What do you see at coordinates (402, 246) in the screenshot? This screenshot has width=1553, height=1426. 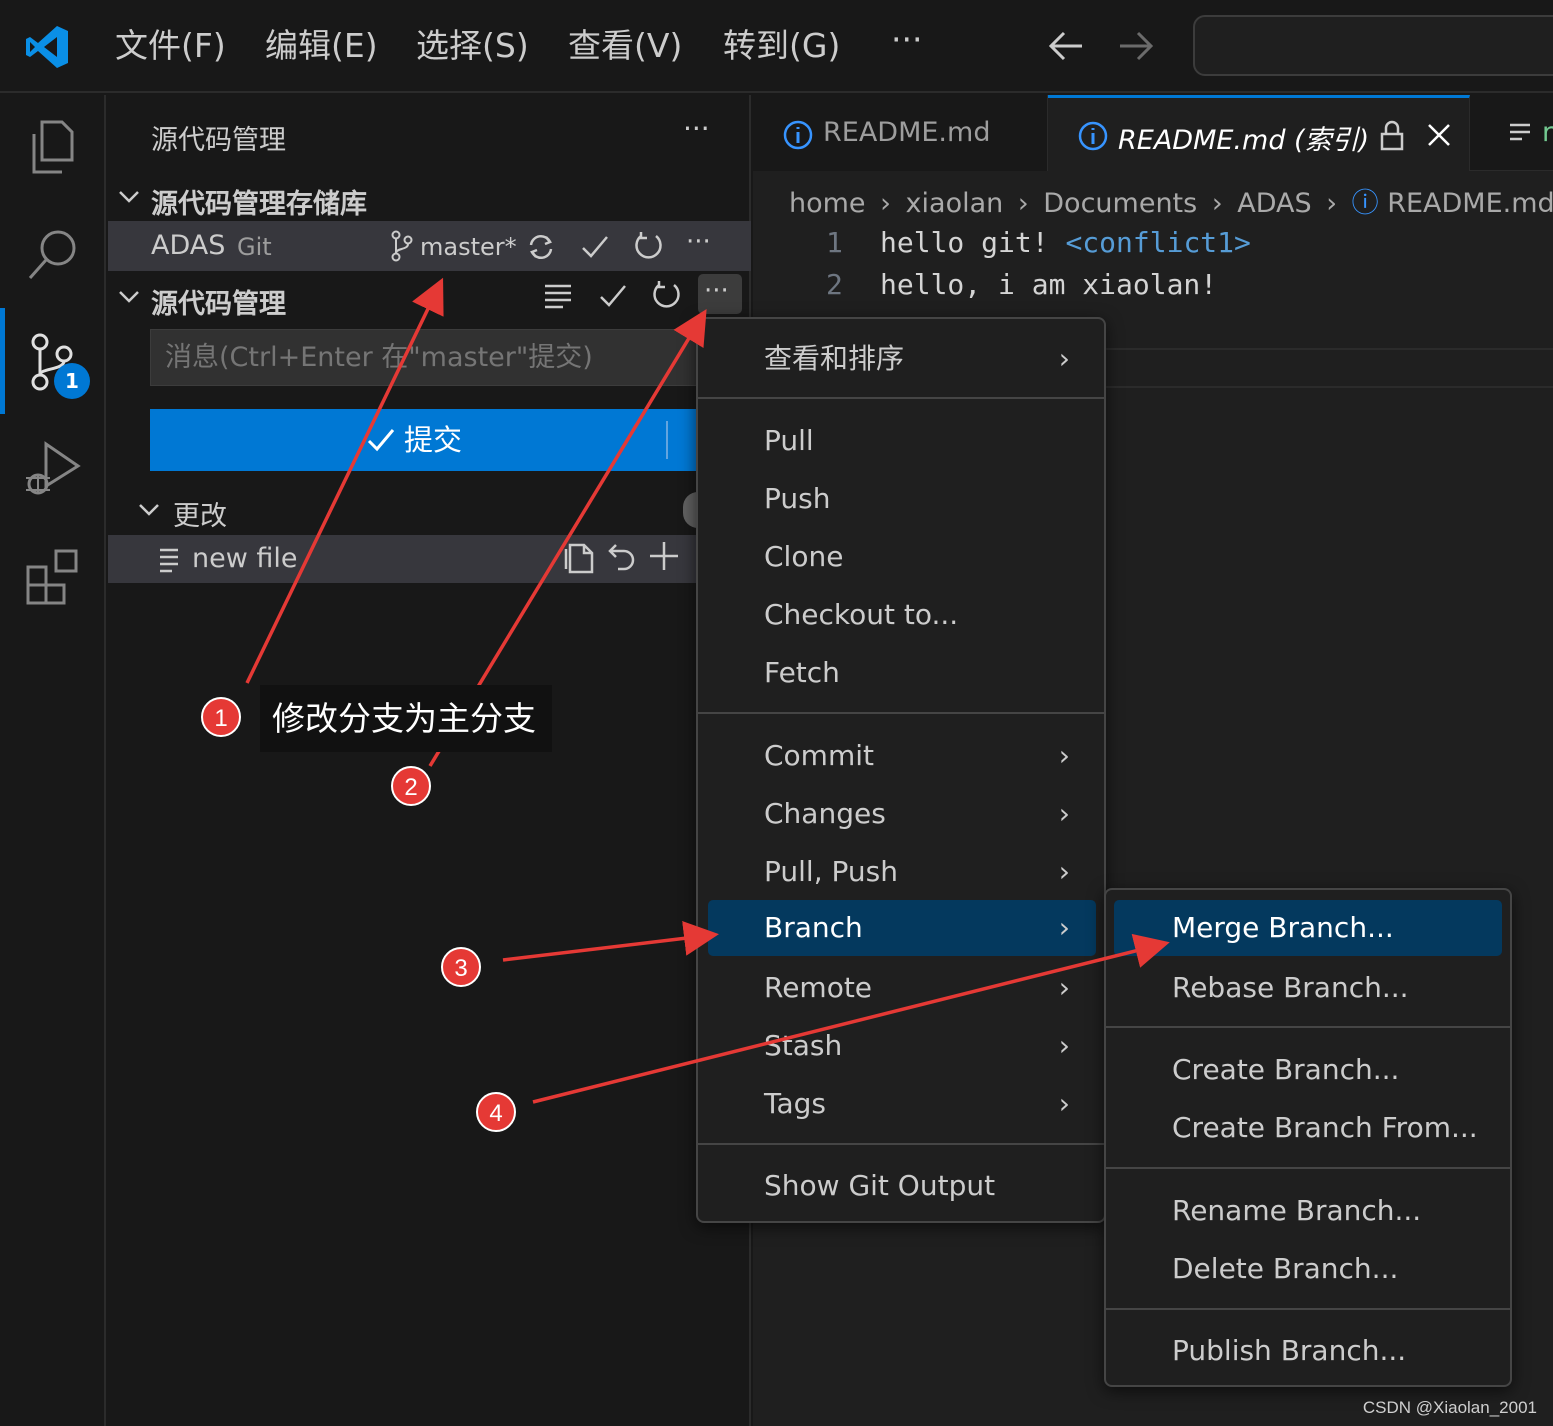 I see `branch-icon` at bounding box center [402, 246].